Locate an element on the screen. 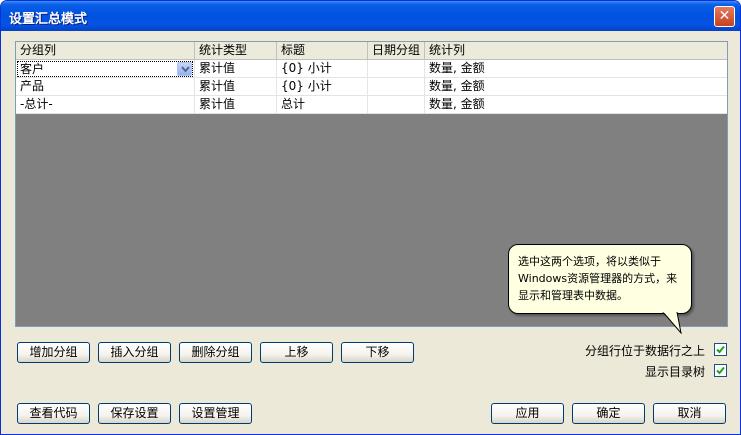 The width and height of the screenshot is (741, 435). column-header-stat-type: 统计类型 is located at coordinates (236, 51).